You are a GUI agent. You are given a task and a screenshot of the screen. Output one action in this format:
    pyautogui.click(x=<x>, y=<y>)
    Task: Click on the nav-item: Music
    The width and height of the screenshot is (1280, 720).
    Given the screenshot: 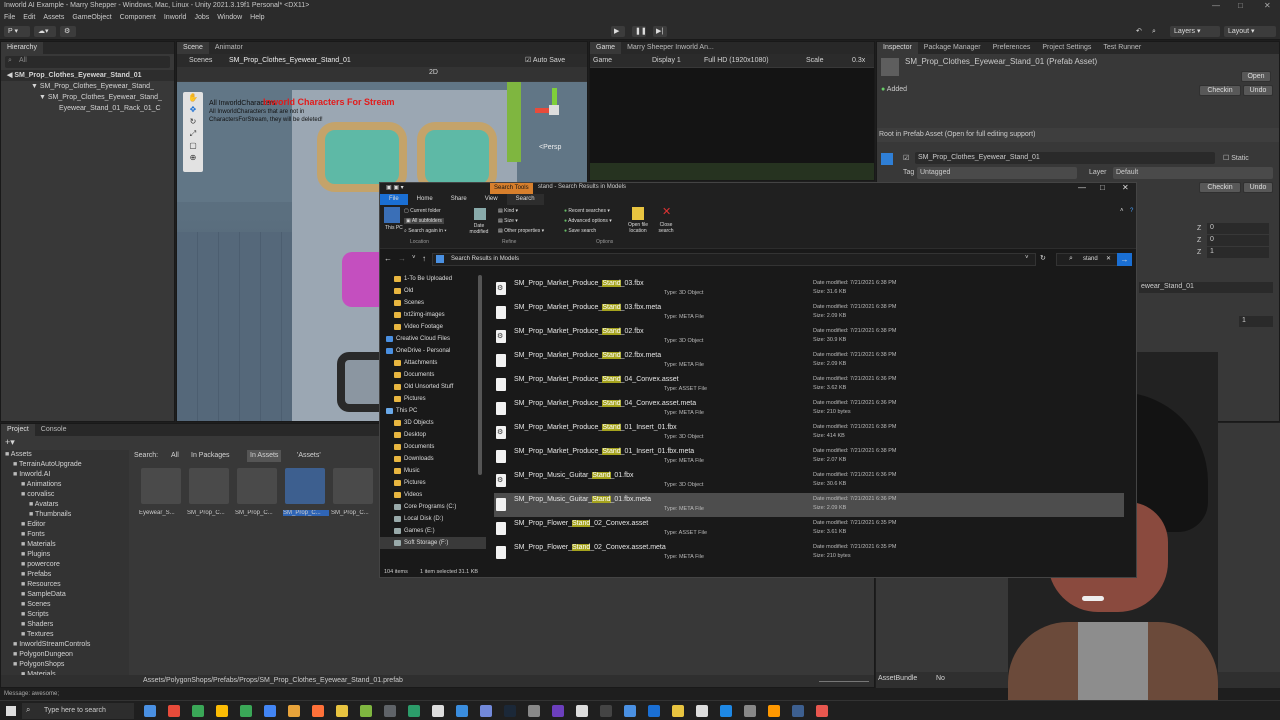 What is the action you would take?
    pyautogui.click(x=433, y=471)
    